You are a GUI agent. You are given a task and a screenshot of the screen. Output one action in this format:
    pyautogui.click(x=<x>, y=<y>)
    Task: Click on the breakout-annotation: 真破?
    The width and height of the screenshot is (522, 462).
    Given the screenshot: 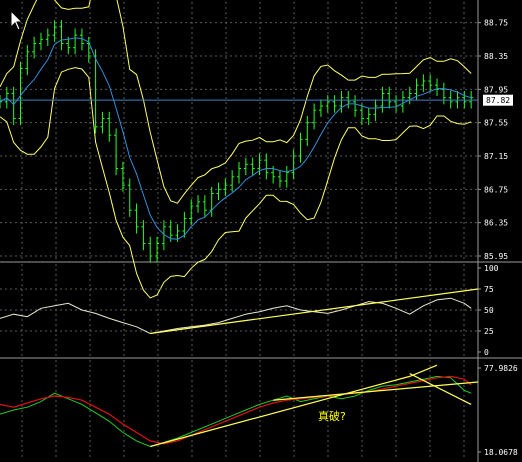 What is the action you would take?
    pyautogui.click(x=332, y=416)
    